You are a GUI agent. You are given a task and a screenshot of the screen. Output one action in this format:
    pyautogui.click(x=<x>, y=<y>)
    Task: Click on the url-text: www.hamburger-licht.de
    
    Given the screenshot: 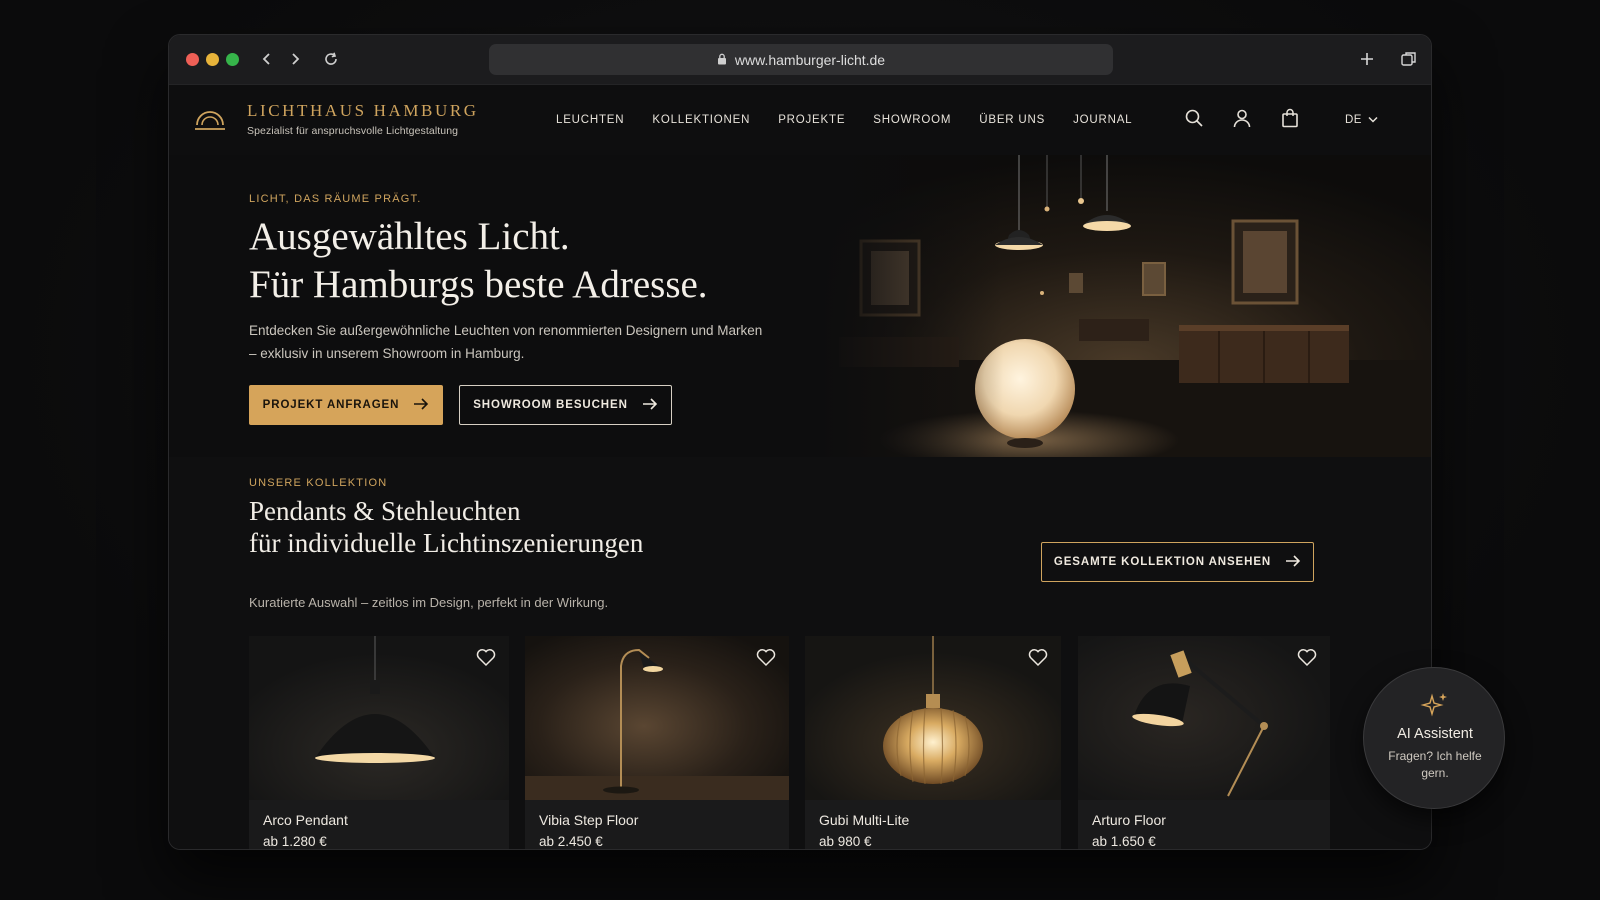 What is the action you would take?
    pyautogui.click(x=810, y=59)
    